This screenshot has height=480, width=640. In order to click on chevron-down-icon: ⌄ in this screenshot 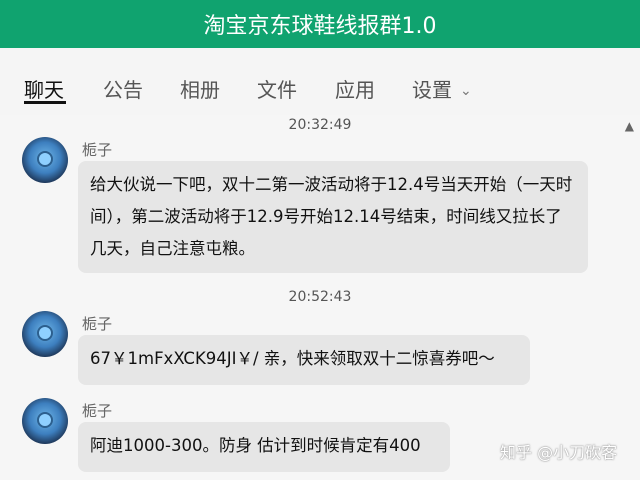, I will do `click(466, 91)`.